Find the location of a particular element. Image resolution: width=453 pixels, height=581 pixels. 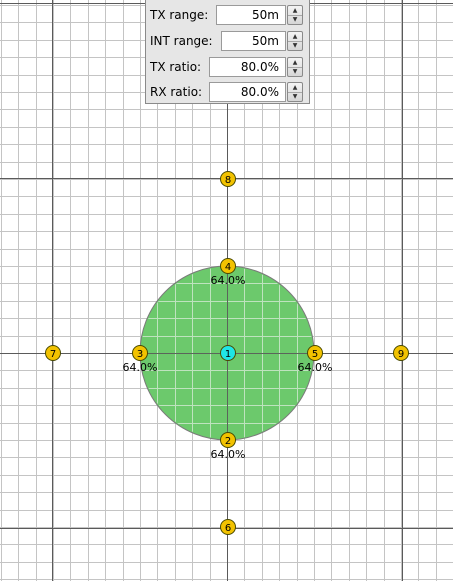

tx-ratio-spinner: ▲ ▼ is located at coordinates (295, 67).